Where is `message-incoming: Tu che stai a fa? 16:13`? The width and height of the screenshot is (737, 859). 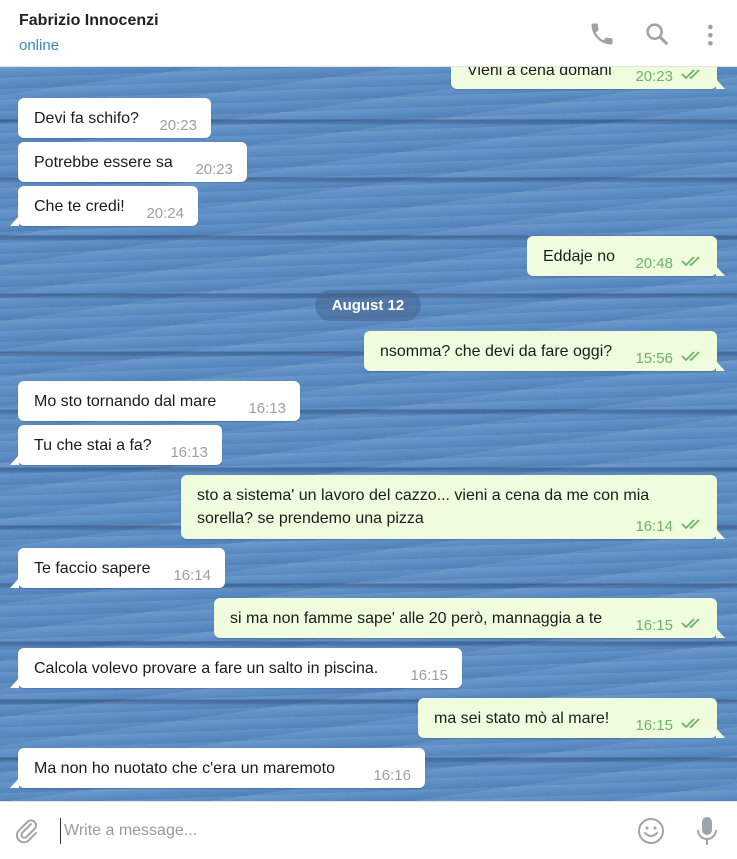 message-incoming: Tu che stai a fa? 16:13 is located at coordinates (116, 445).